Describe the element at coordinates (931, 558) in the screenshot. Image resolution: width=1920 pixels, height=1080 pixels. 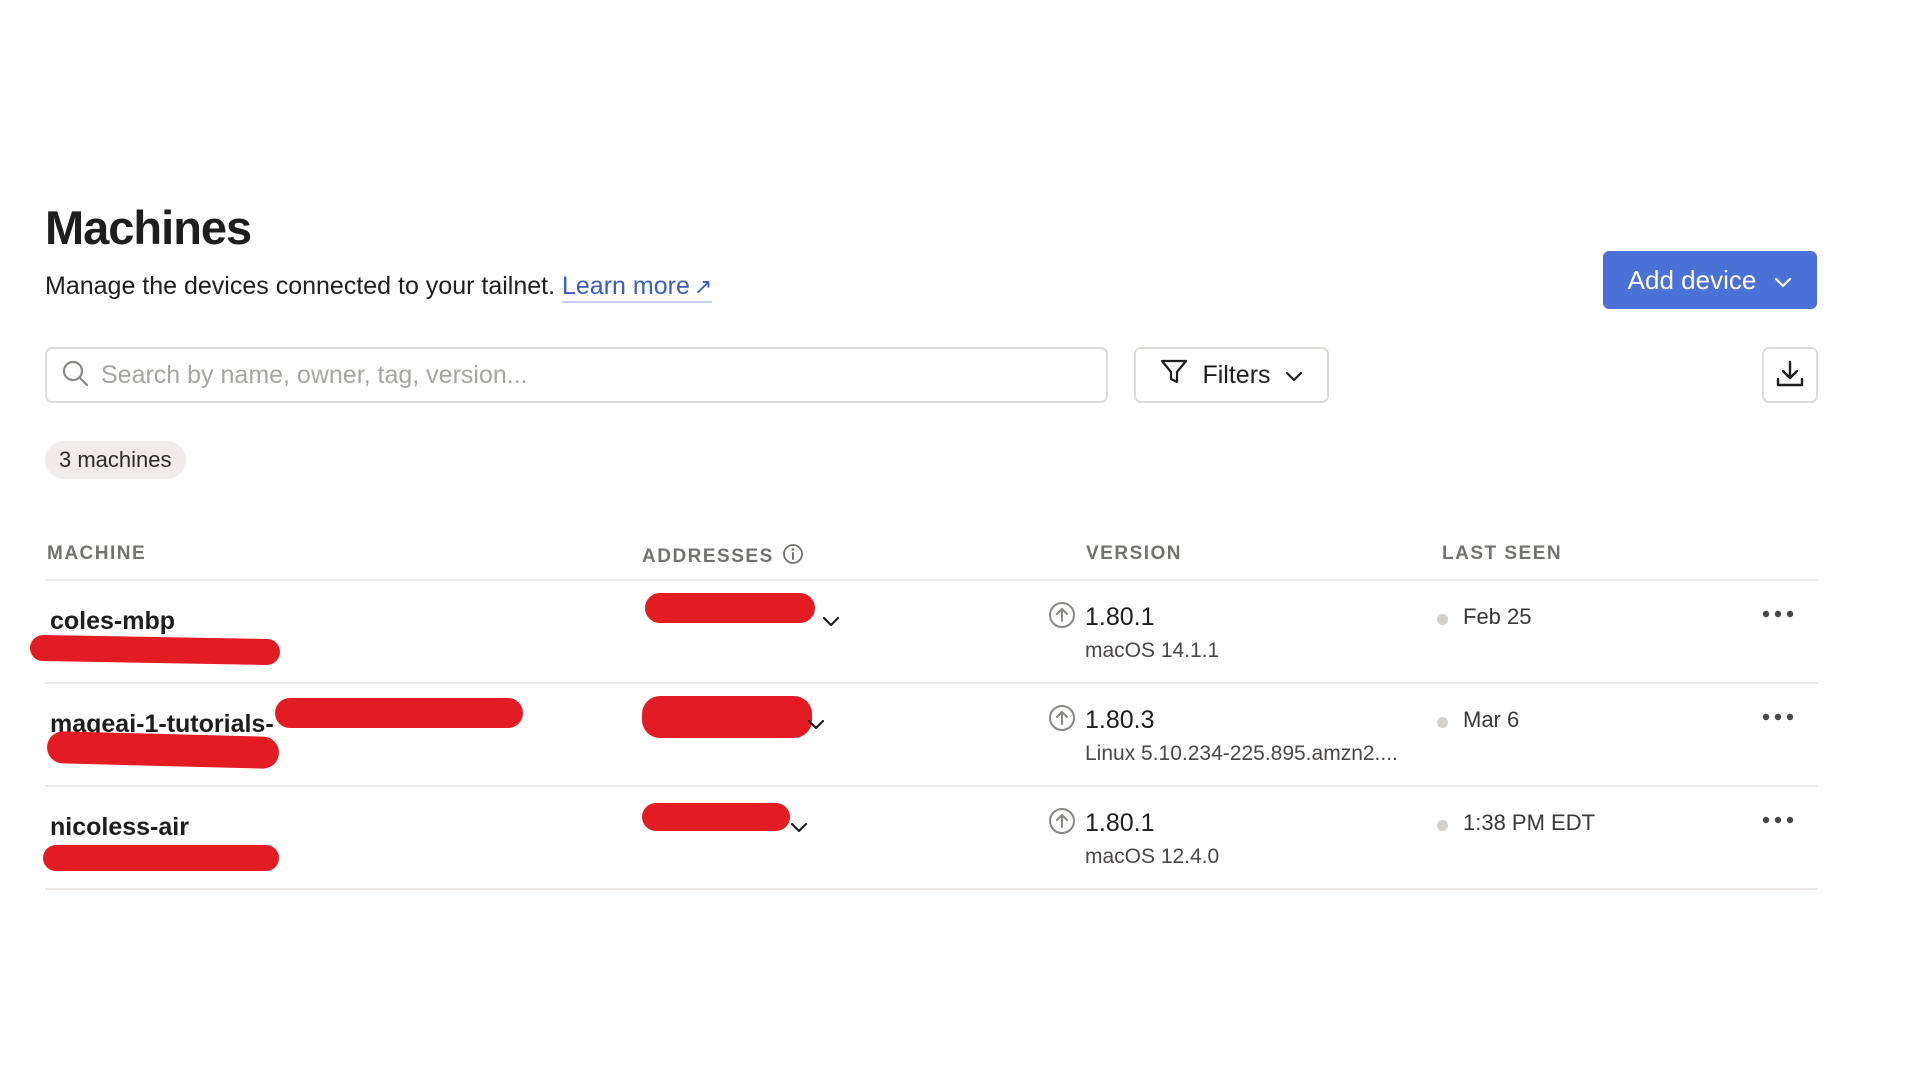
I see `table-header: MACHINE ADDRESSES VERSION LAST SEEN` at that location.